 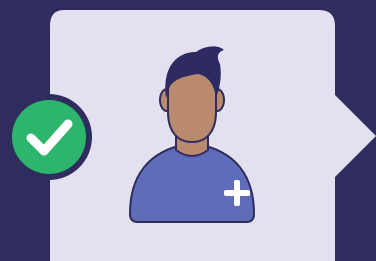 What do you see at coordinates (49, 137) in the screenshot?
I see `check-icon` at bounding box center [49, 137].